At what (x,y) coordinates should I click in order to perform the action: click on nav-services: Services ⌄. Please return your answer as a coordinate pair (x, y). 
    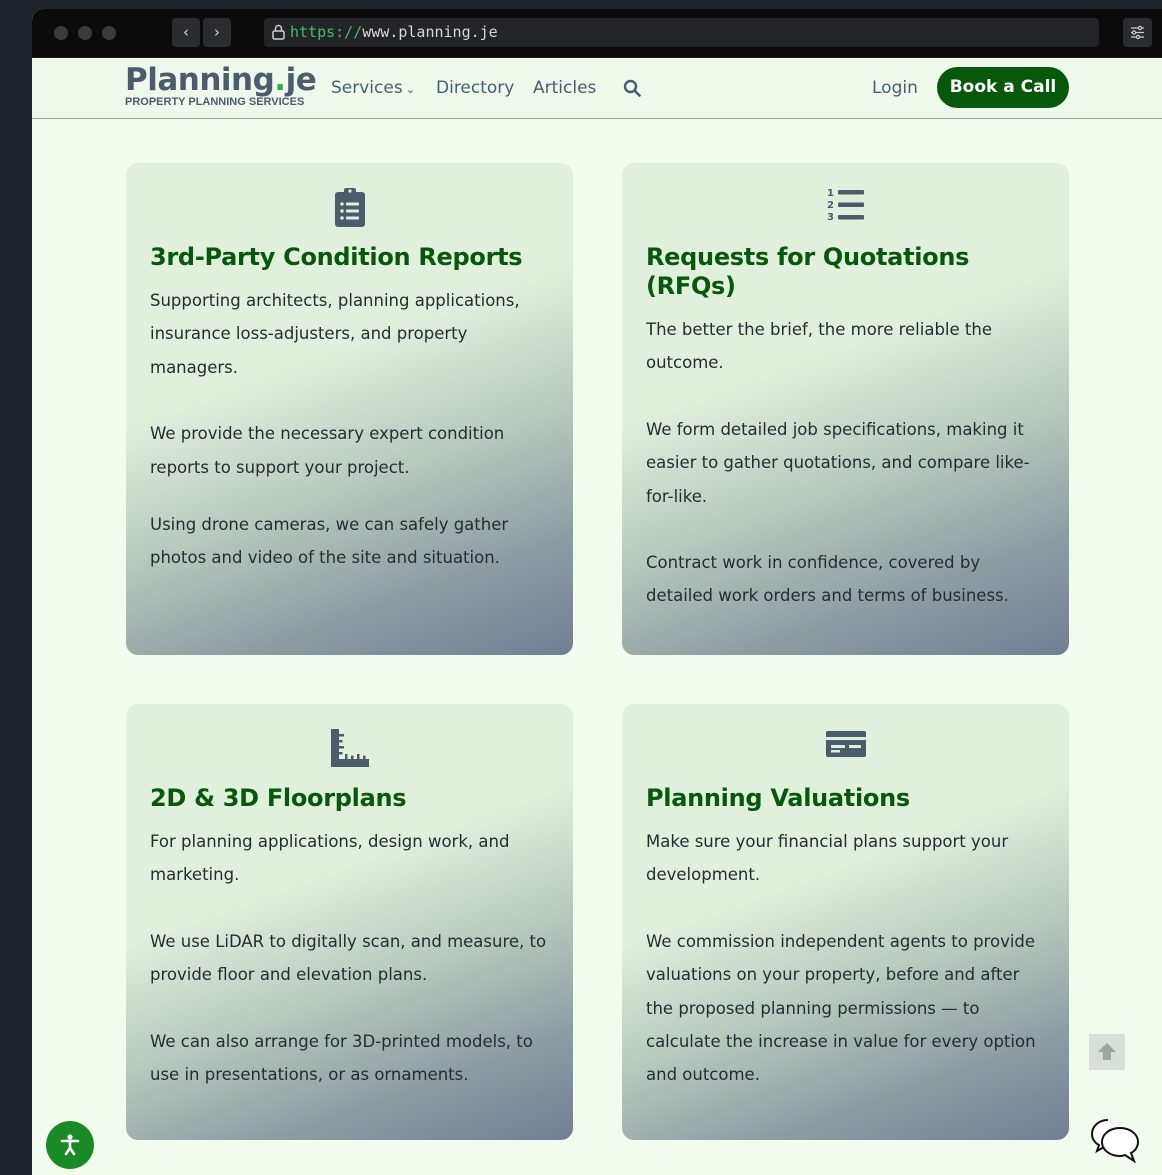
    Looking at the image, I should click on (373, 88).